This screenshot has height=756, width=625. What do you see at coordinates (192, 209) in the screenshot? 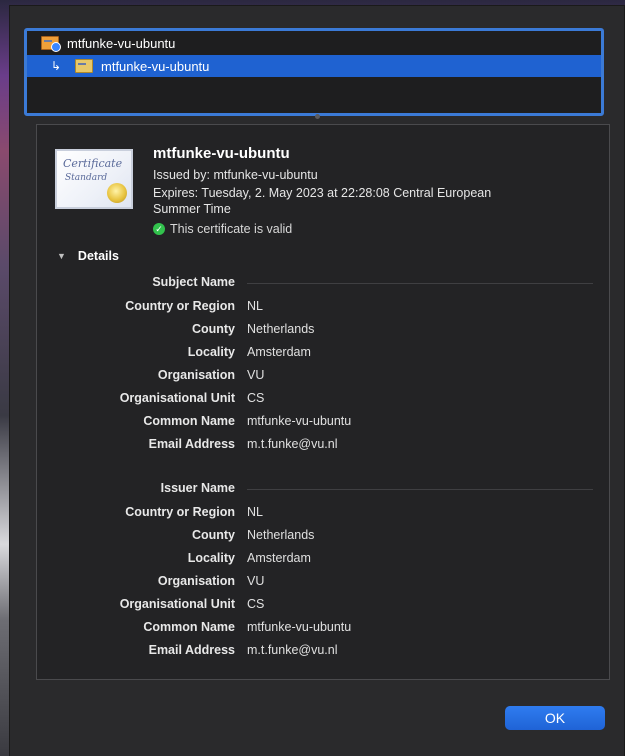
I see `certificate-expiry-line: Summer Time` at bounding box center [192, 209].